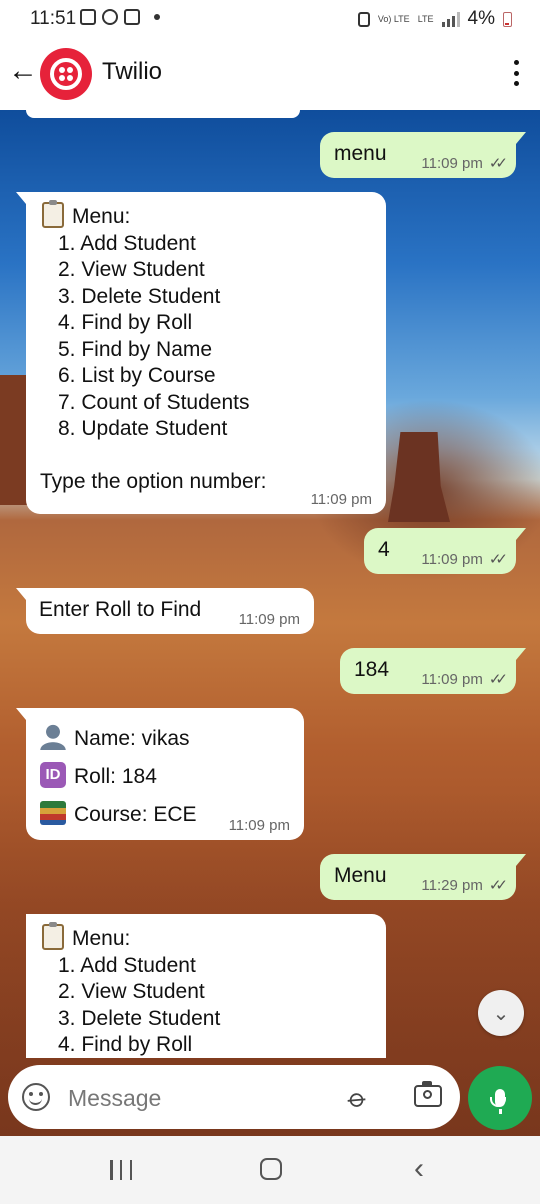 The image size is (540, 1204). Describe the element at coordinates (163, 114) in the screenshot. I see `previous-message-bubble` at that location.